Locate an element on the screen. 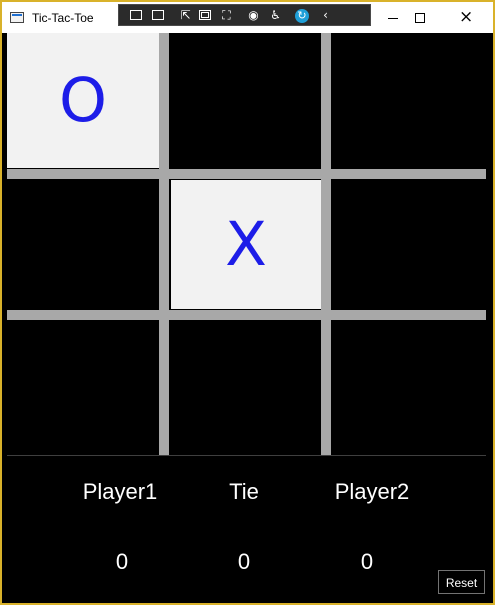  player2-label: Player2 is located at coordinates (372, 491).